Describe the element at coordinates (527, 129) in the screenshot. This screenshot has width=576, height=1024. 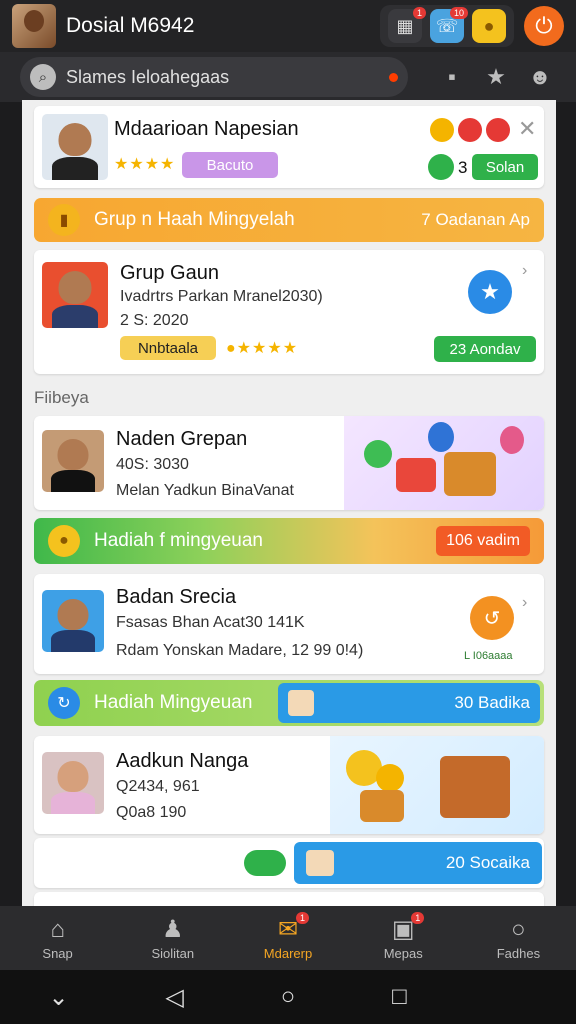
I see `close-icon: ✕` at that location.